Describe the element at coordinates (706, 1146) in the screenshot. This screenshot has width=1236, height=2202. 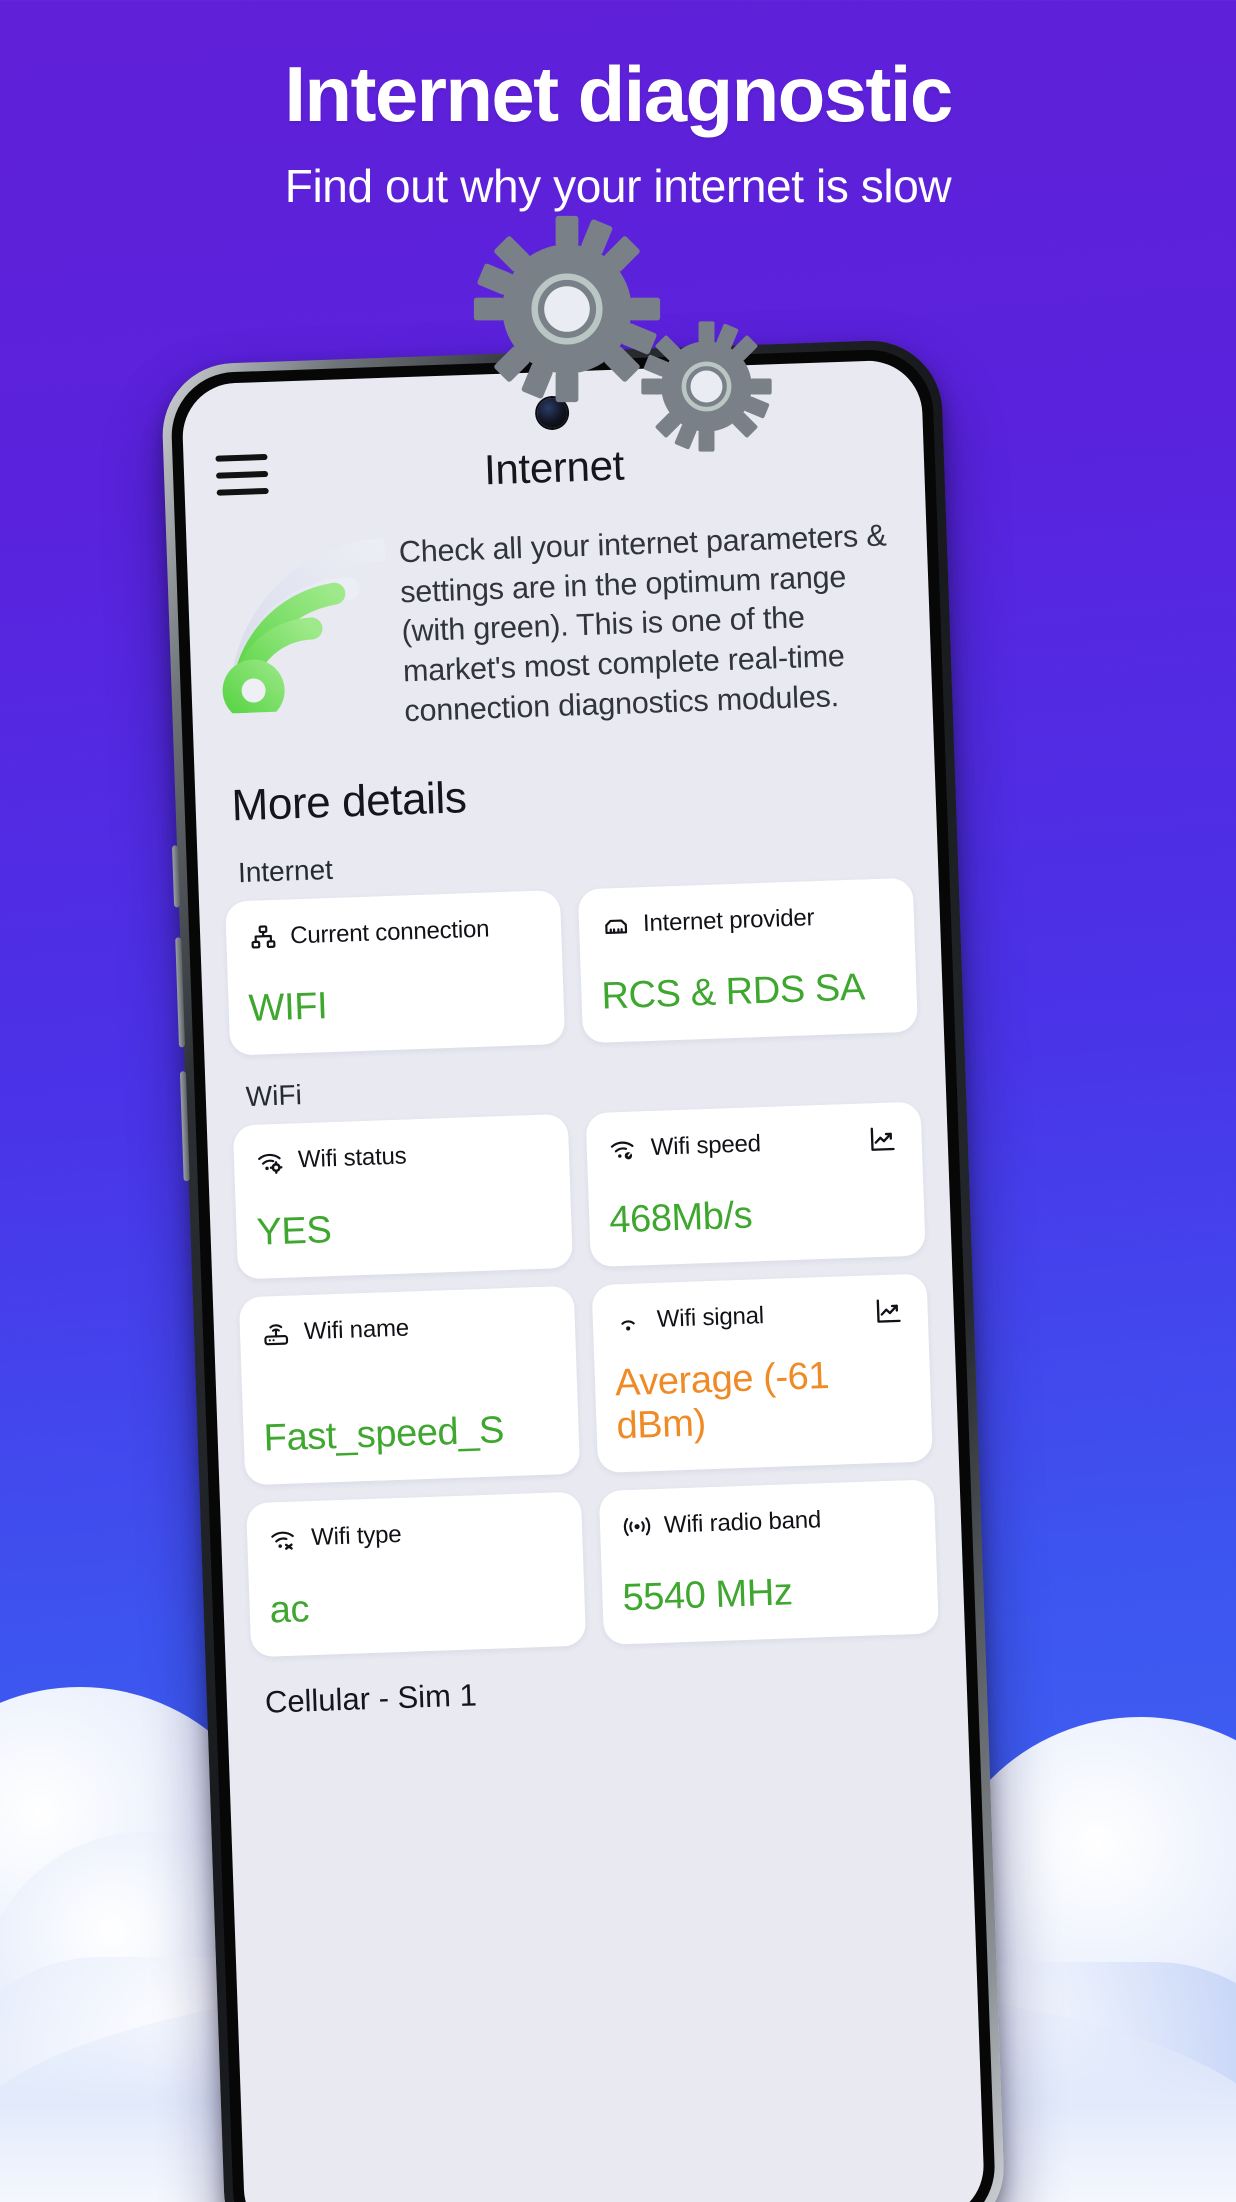
I see `card-label: Wifi speed` at that location.